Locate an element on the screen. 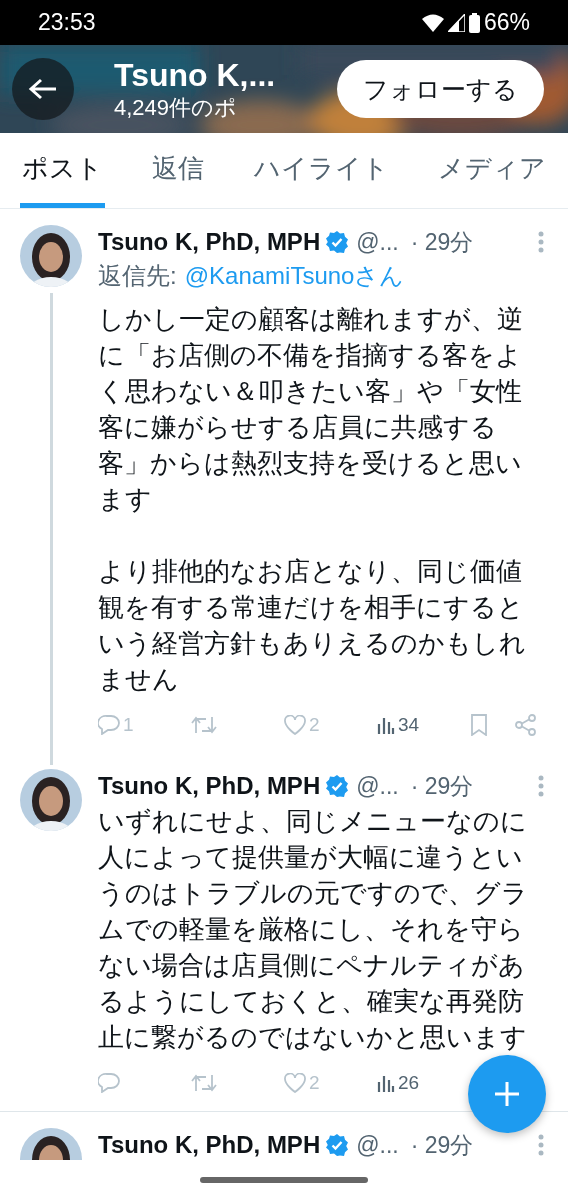 The height and width of the screenshot is (1200, 568). compose-button is located at coordinates (507, 1094).